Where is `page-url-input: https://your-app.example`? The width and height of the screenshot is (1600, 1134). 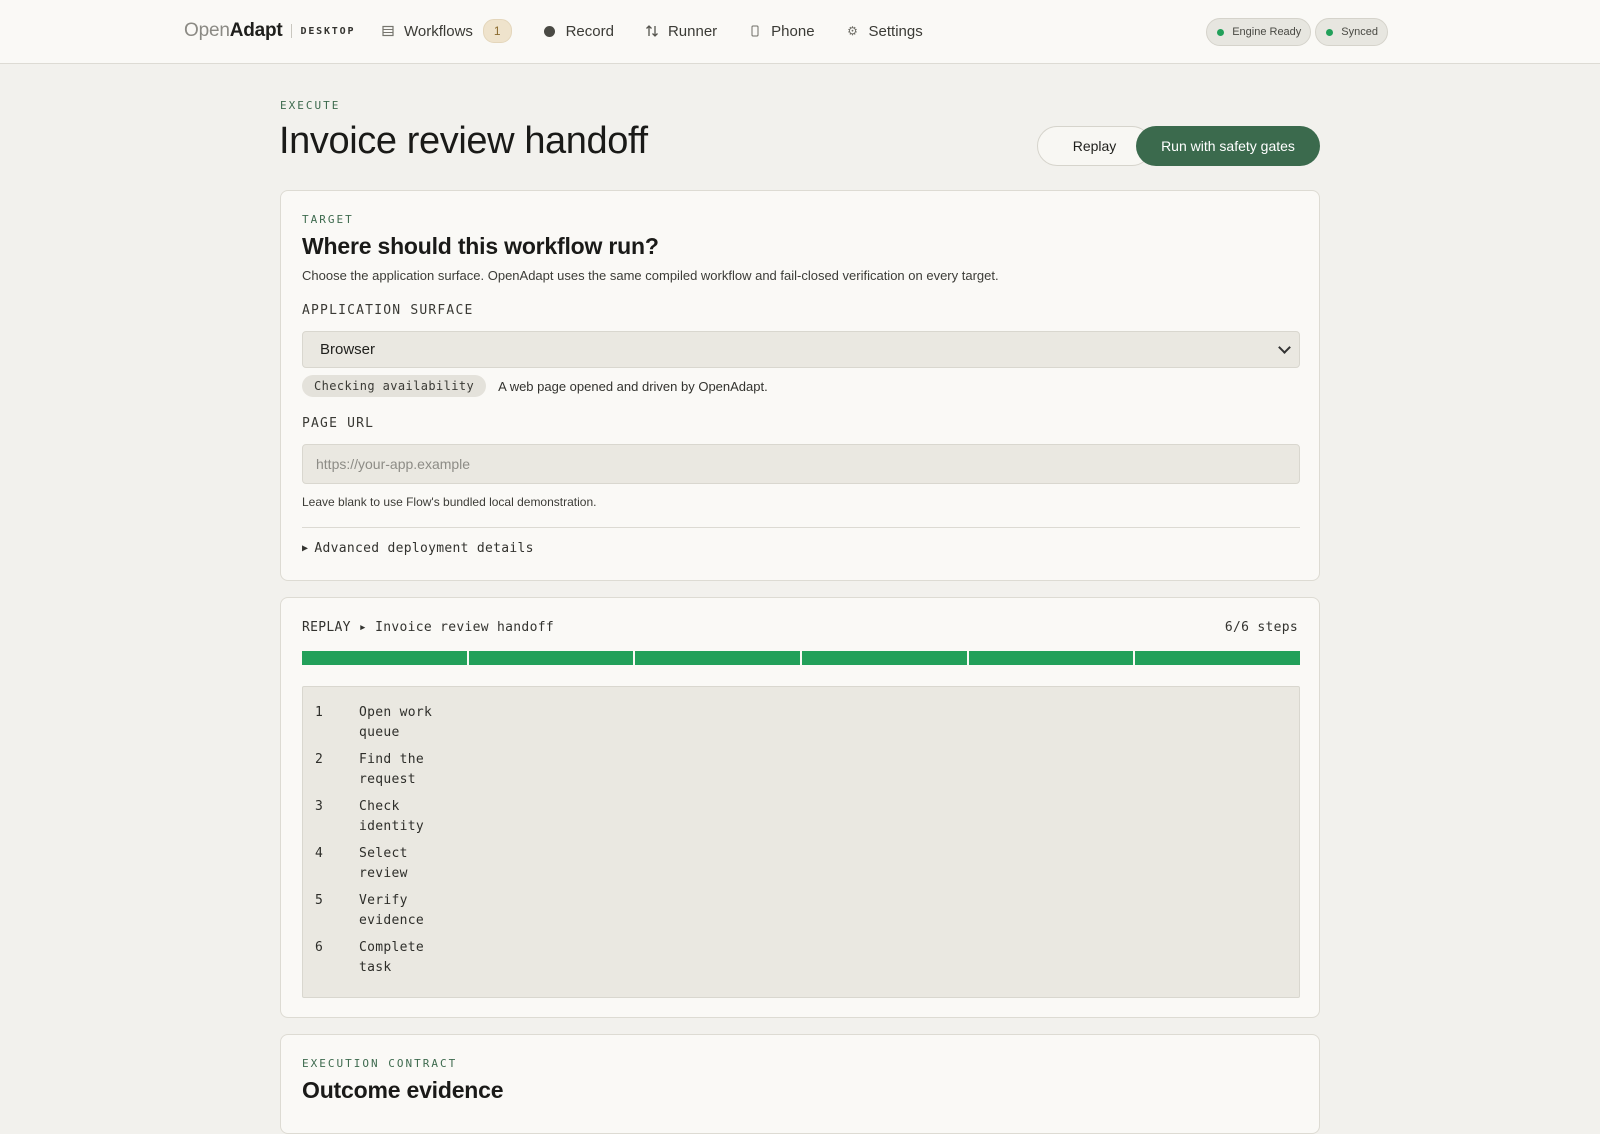 page-url-input: https://your-app.example is located at coordinates (801, 464).